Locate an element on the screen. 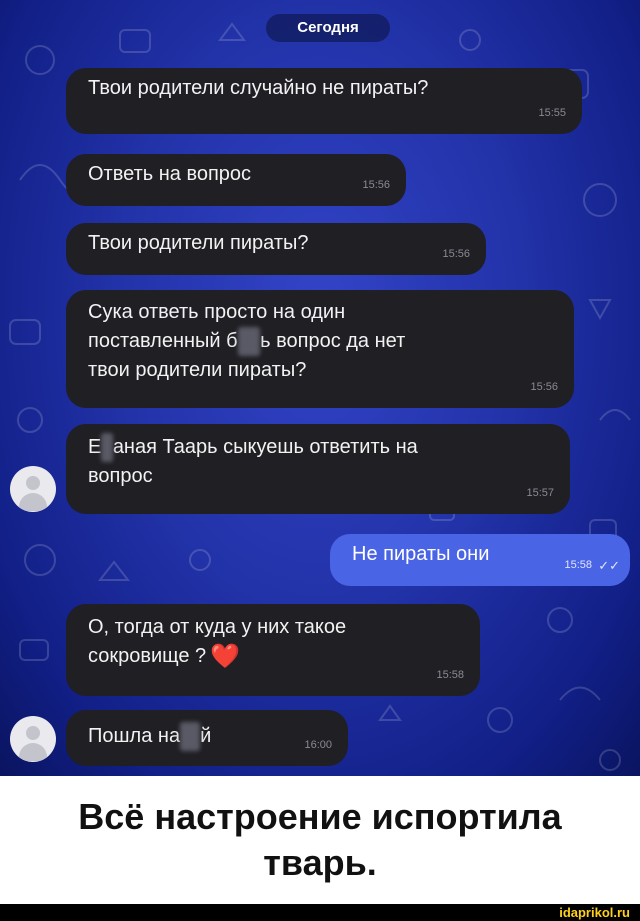  heart-emoji-icon: ❤️ is located at coordinates (225, 657).